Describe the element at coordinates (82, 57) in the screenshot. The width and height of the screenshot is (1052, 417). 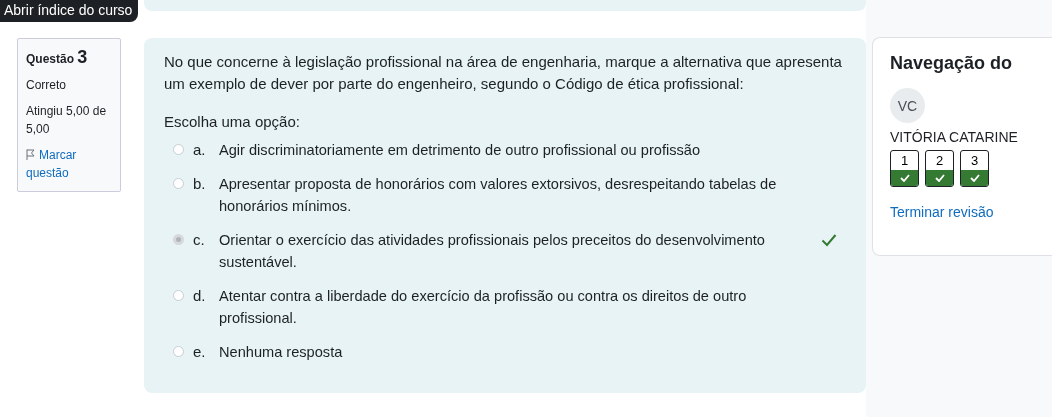
I see `question-number: 3` at that location.